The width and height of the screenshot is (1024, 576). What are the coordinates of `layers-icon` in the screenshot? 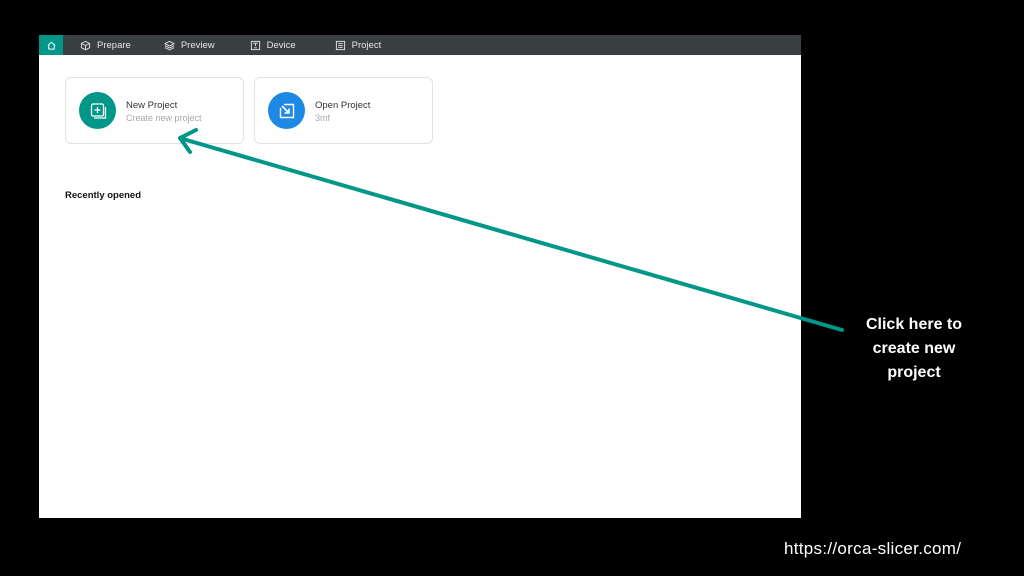 It's located at (169, 45).